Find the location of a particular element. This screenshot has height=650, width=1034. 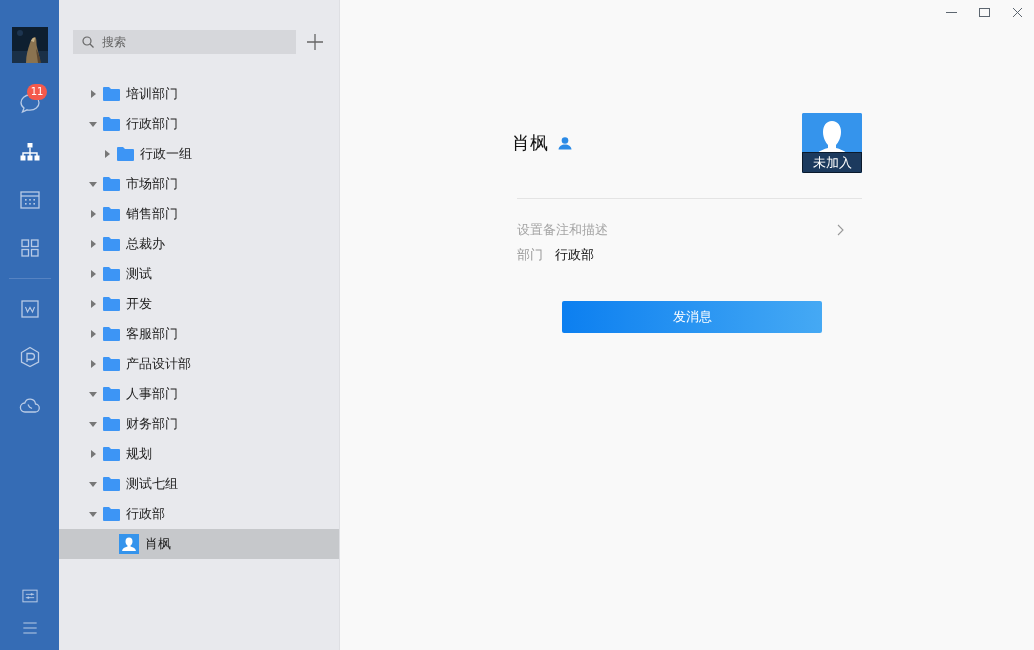

search-field: 搜索 is located at coordinates (184, 42).